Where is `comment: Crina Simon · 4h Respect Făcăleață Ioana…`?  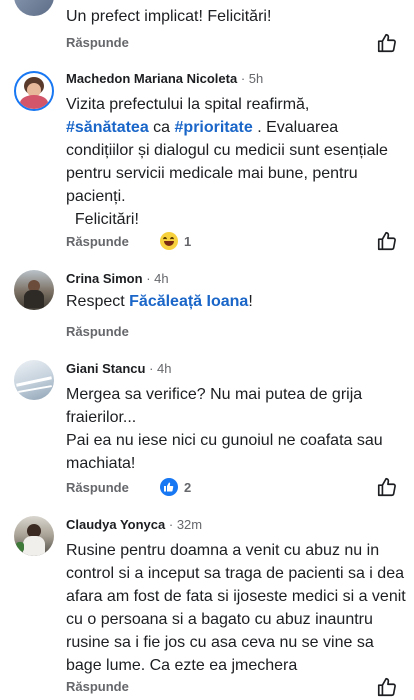 comment: Crina Simon · 4h Respect Făcăleață Ioana… is located at coordinates (207, 306).